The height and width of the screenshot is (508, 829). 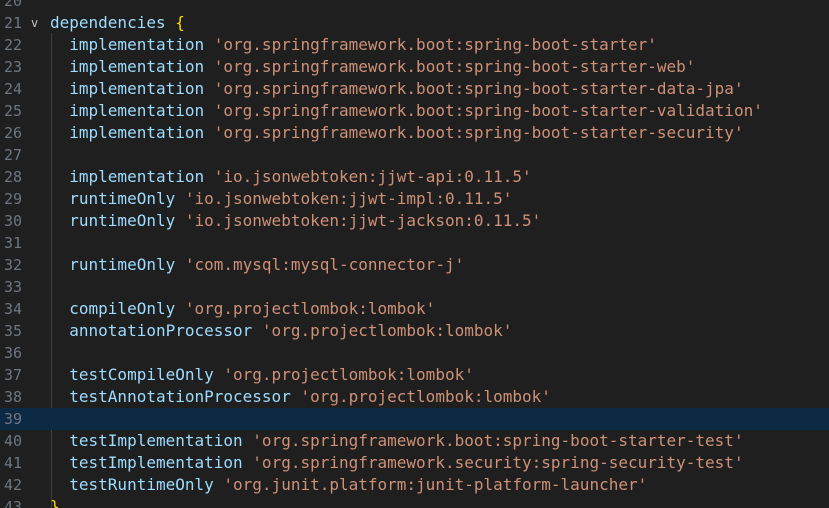 What do you see at coordinates (12, 353) in the screenshot?
I see `line-number: 36` at bounding box center [12, 353].